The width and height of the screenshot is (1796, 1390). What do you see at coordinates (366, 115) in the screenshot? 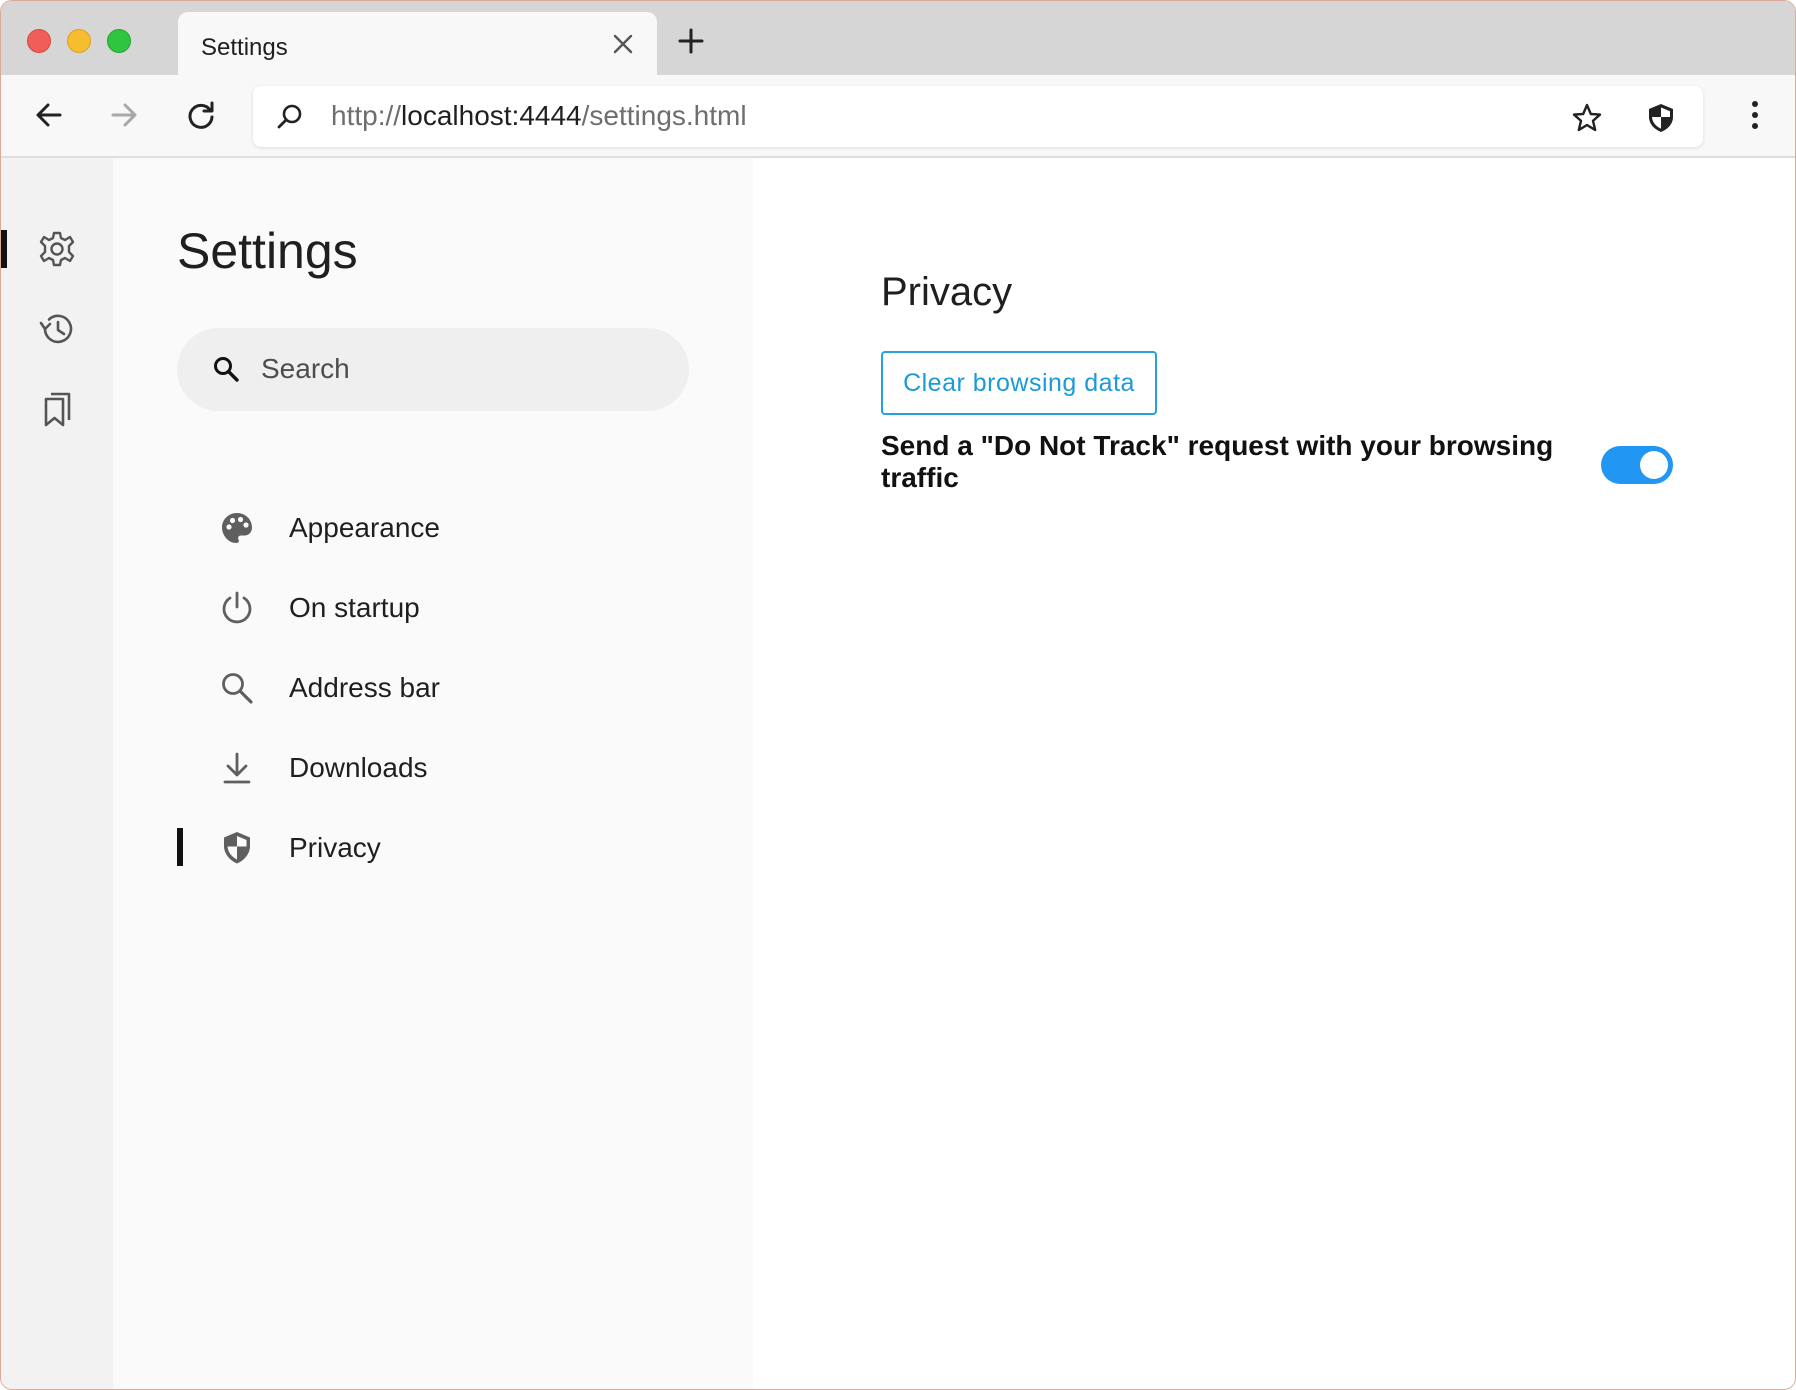
I see `url-scheme: http://` at bounding box center [366, 115].